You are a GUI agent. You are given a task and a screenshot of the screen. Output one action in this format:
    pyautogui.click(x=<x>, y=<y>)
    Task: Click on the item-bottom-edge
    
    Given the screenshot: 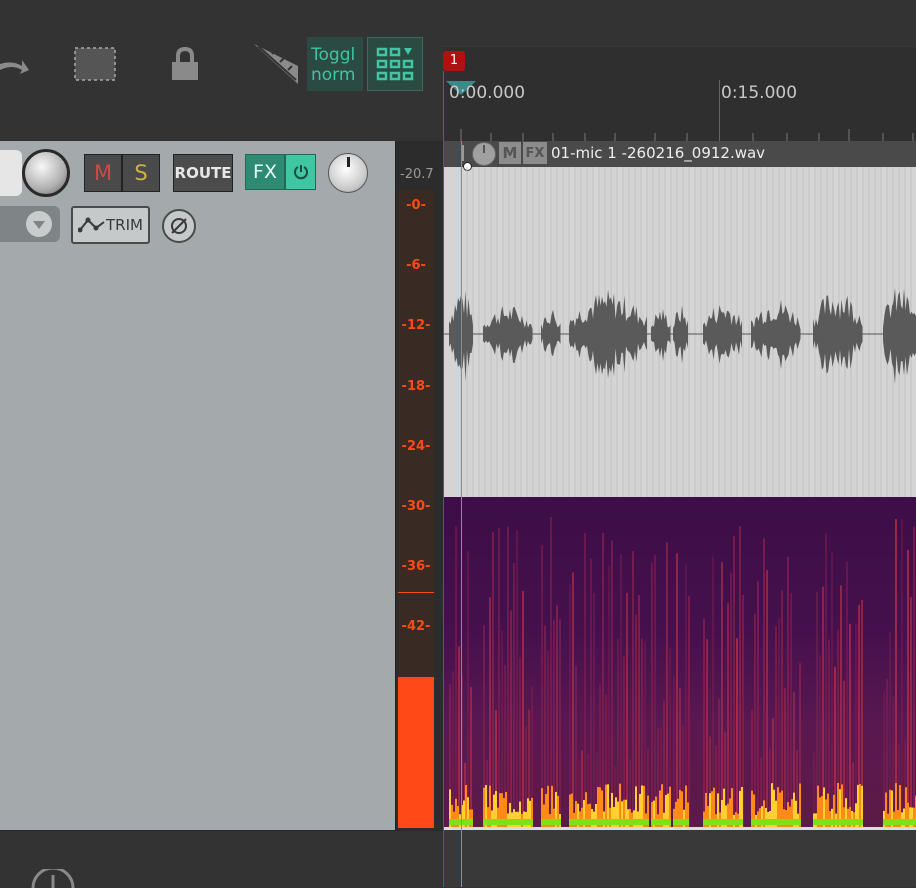 What is the action you would take?
    pyautogui.click(x=679, y=828)
    